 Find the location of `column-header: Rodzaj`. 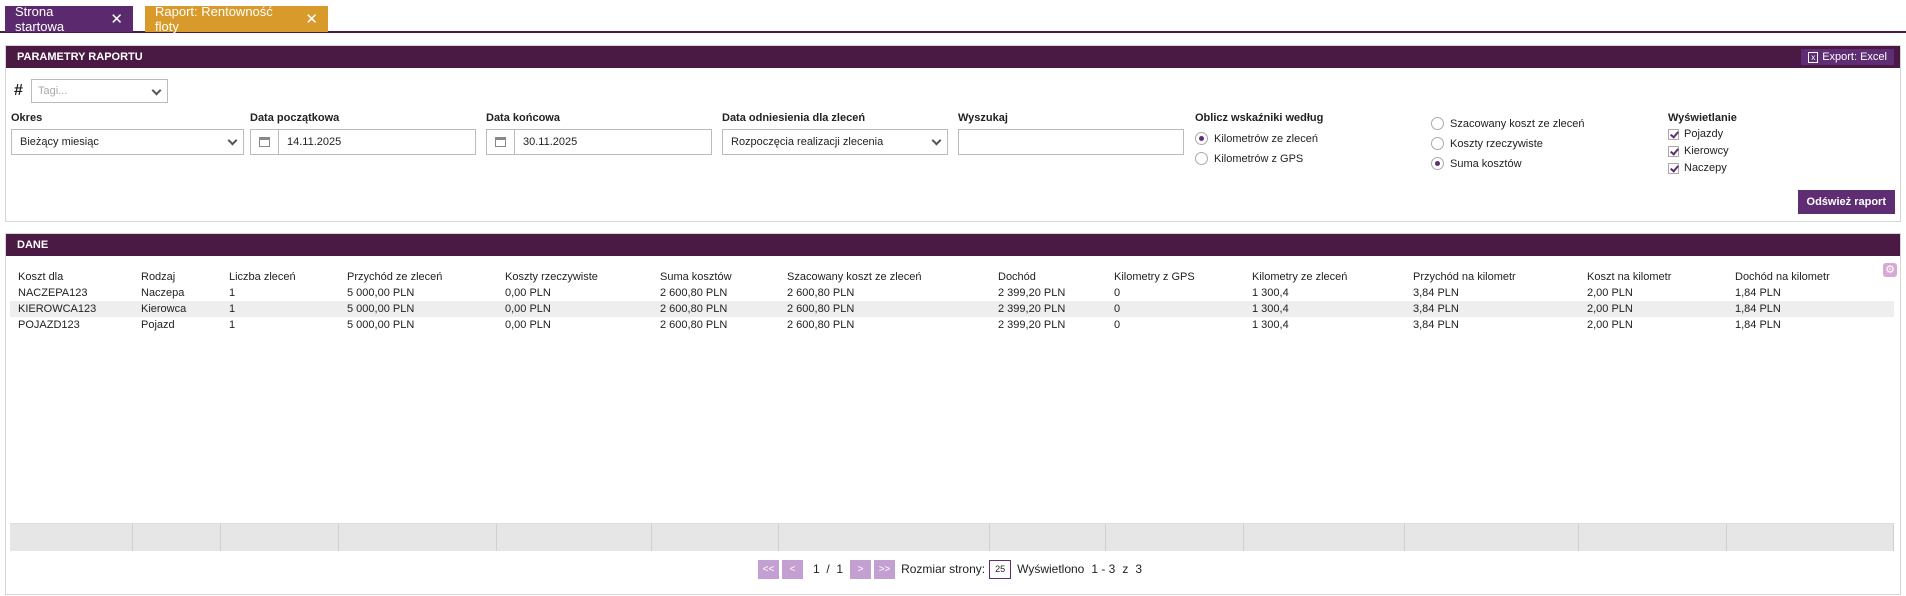

column-header: Rodzaj is located at coordinates (177, 277).